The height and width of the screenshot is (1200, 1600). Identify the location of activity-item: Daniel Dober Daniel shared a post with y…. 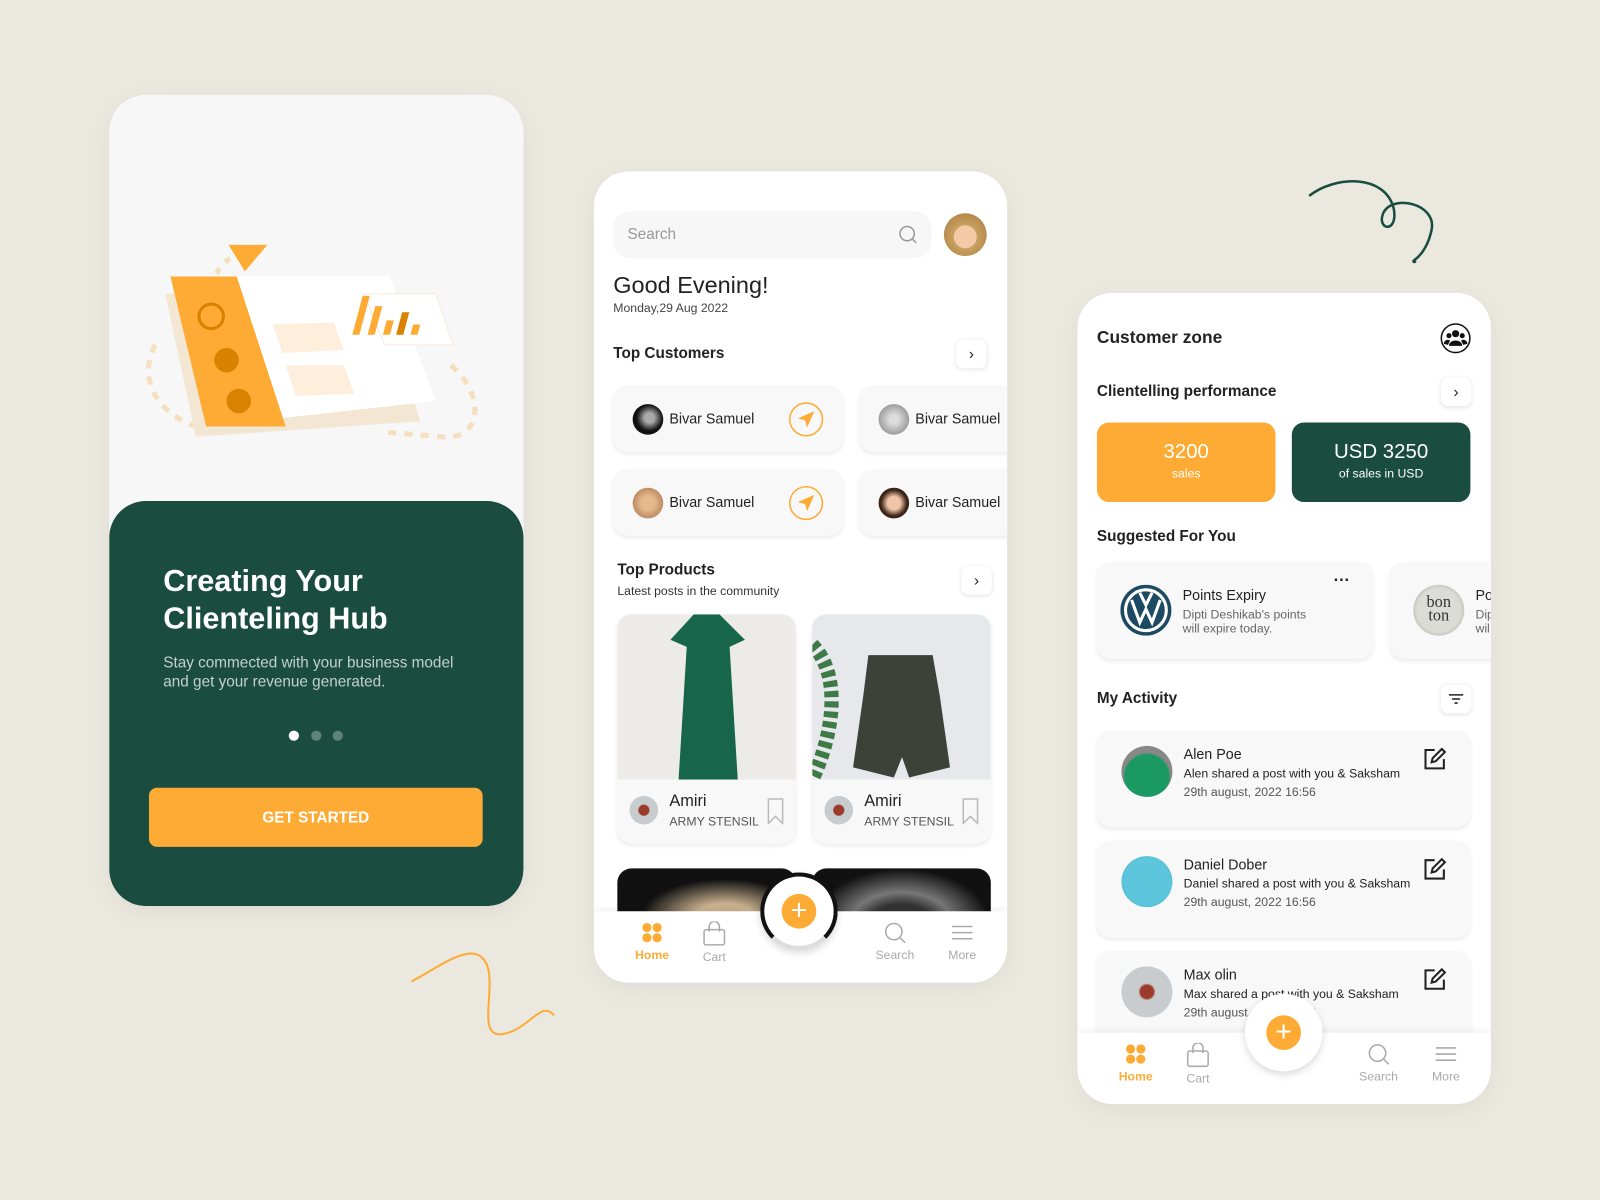
(1283, 889).